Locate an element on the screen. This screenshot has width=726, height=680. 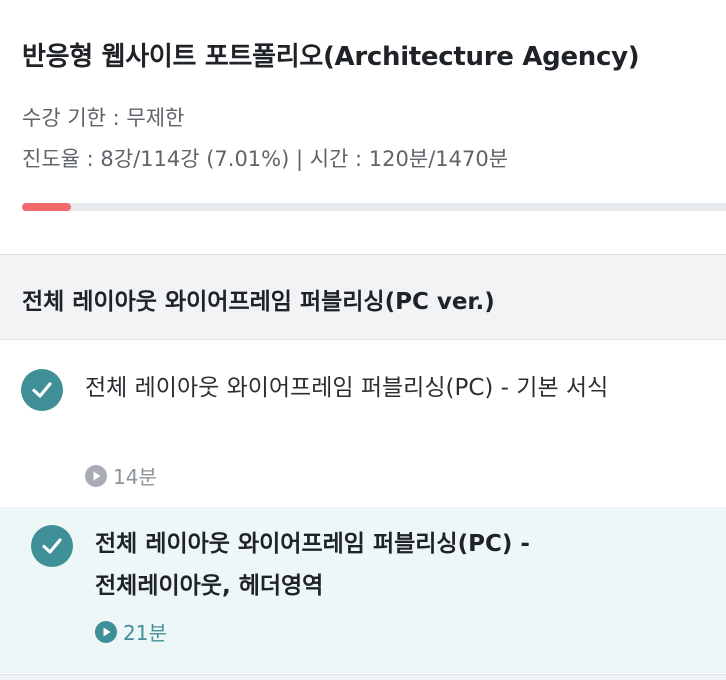
section-header: 전체 레이아웃 와이어프레임 퍼블리싱(PC ver.) is located at coordinates (363, 297).